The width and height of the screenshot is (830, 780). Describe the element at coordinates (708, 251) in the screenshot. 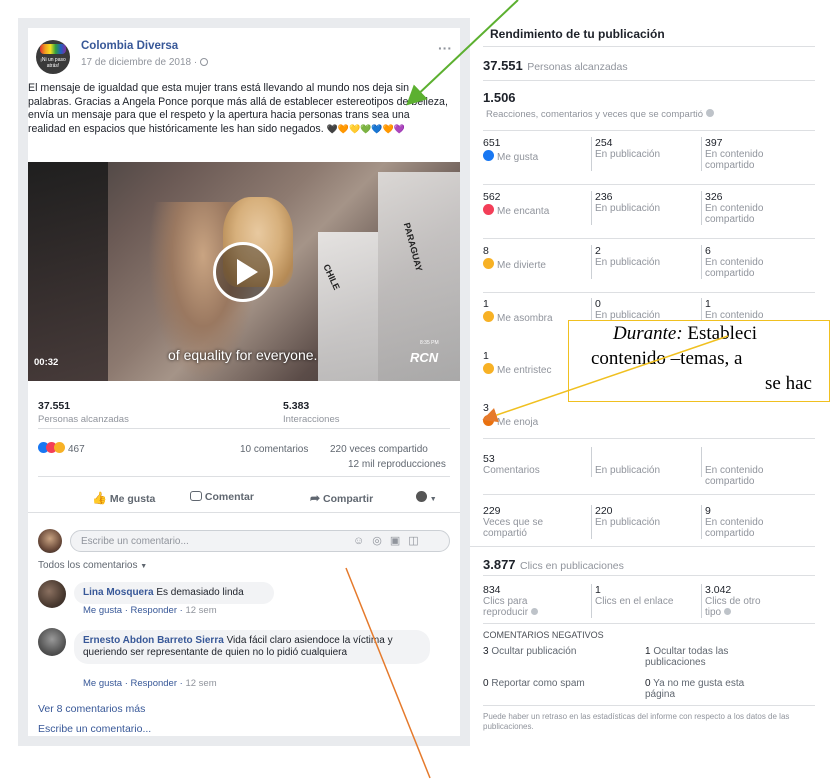

I see `row-on-shared: 6` at that location.